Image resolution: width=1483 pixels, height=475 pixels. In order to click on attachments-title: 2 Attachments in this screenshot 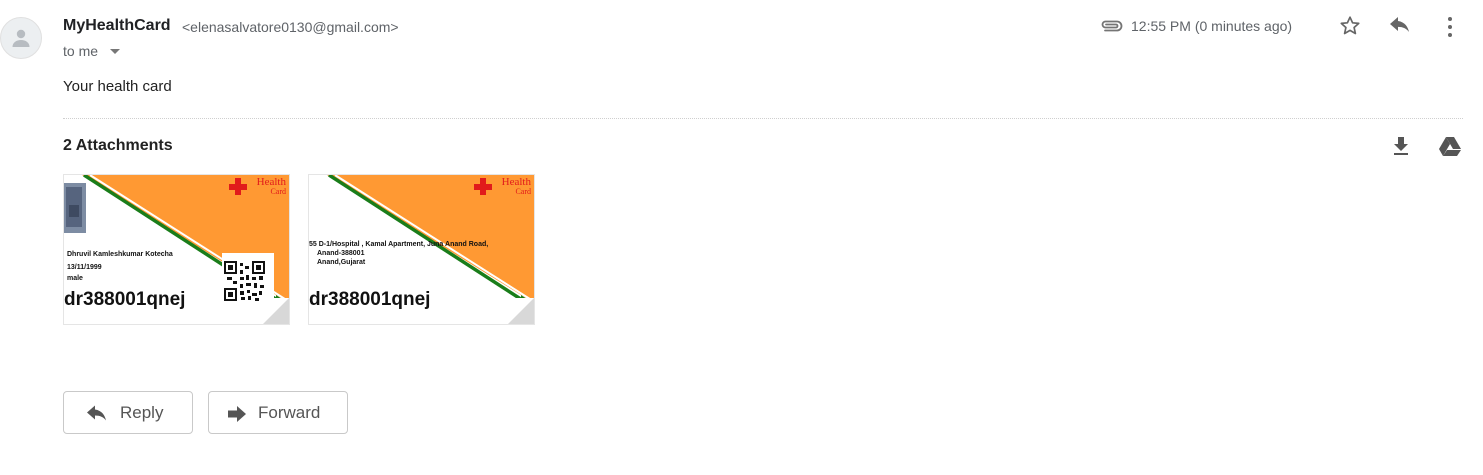, I will do `click(118, 145)`.